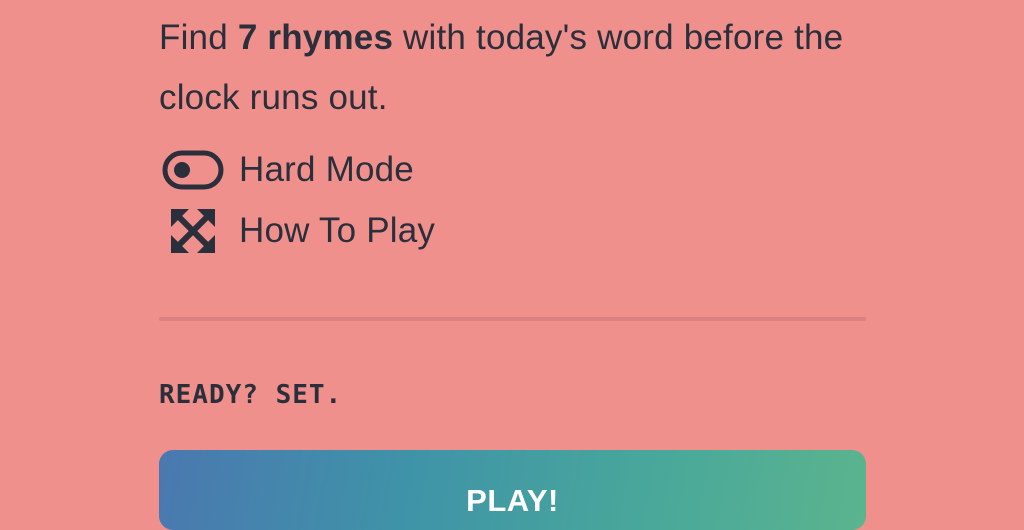 Image resolution: width=1024 pixels, height=530 pixels. I want to click on how-to-play-label: How To Play, so click(337, 230).